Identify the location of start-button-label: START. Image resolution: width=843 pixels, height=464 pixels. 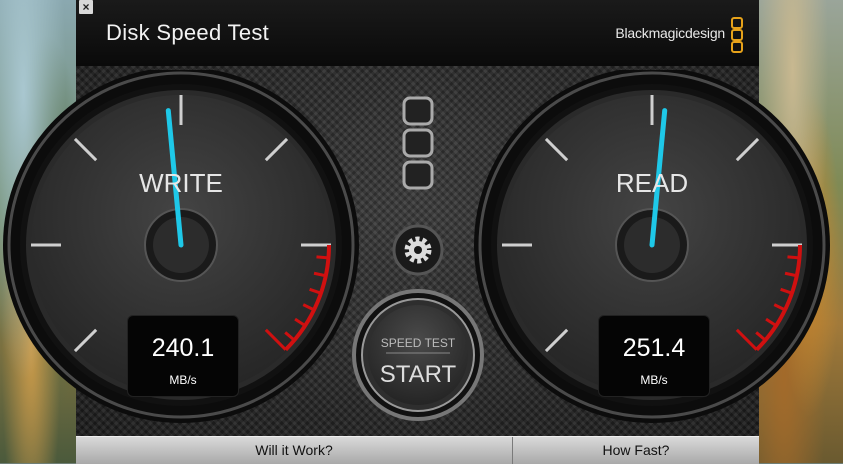
(418, 374).